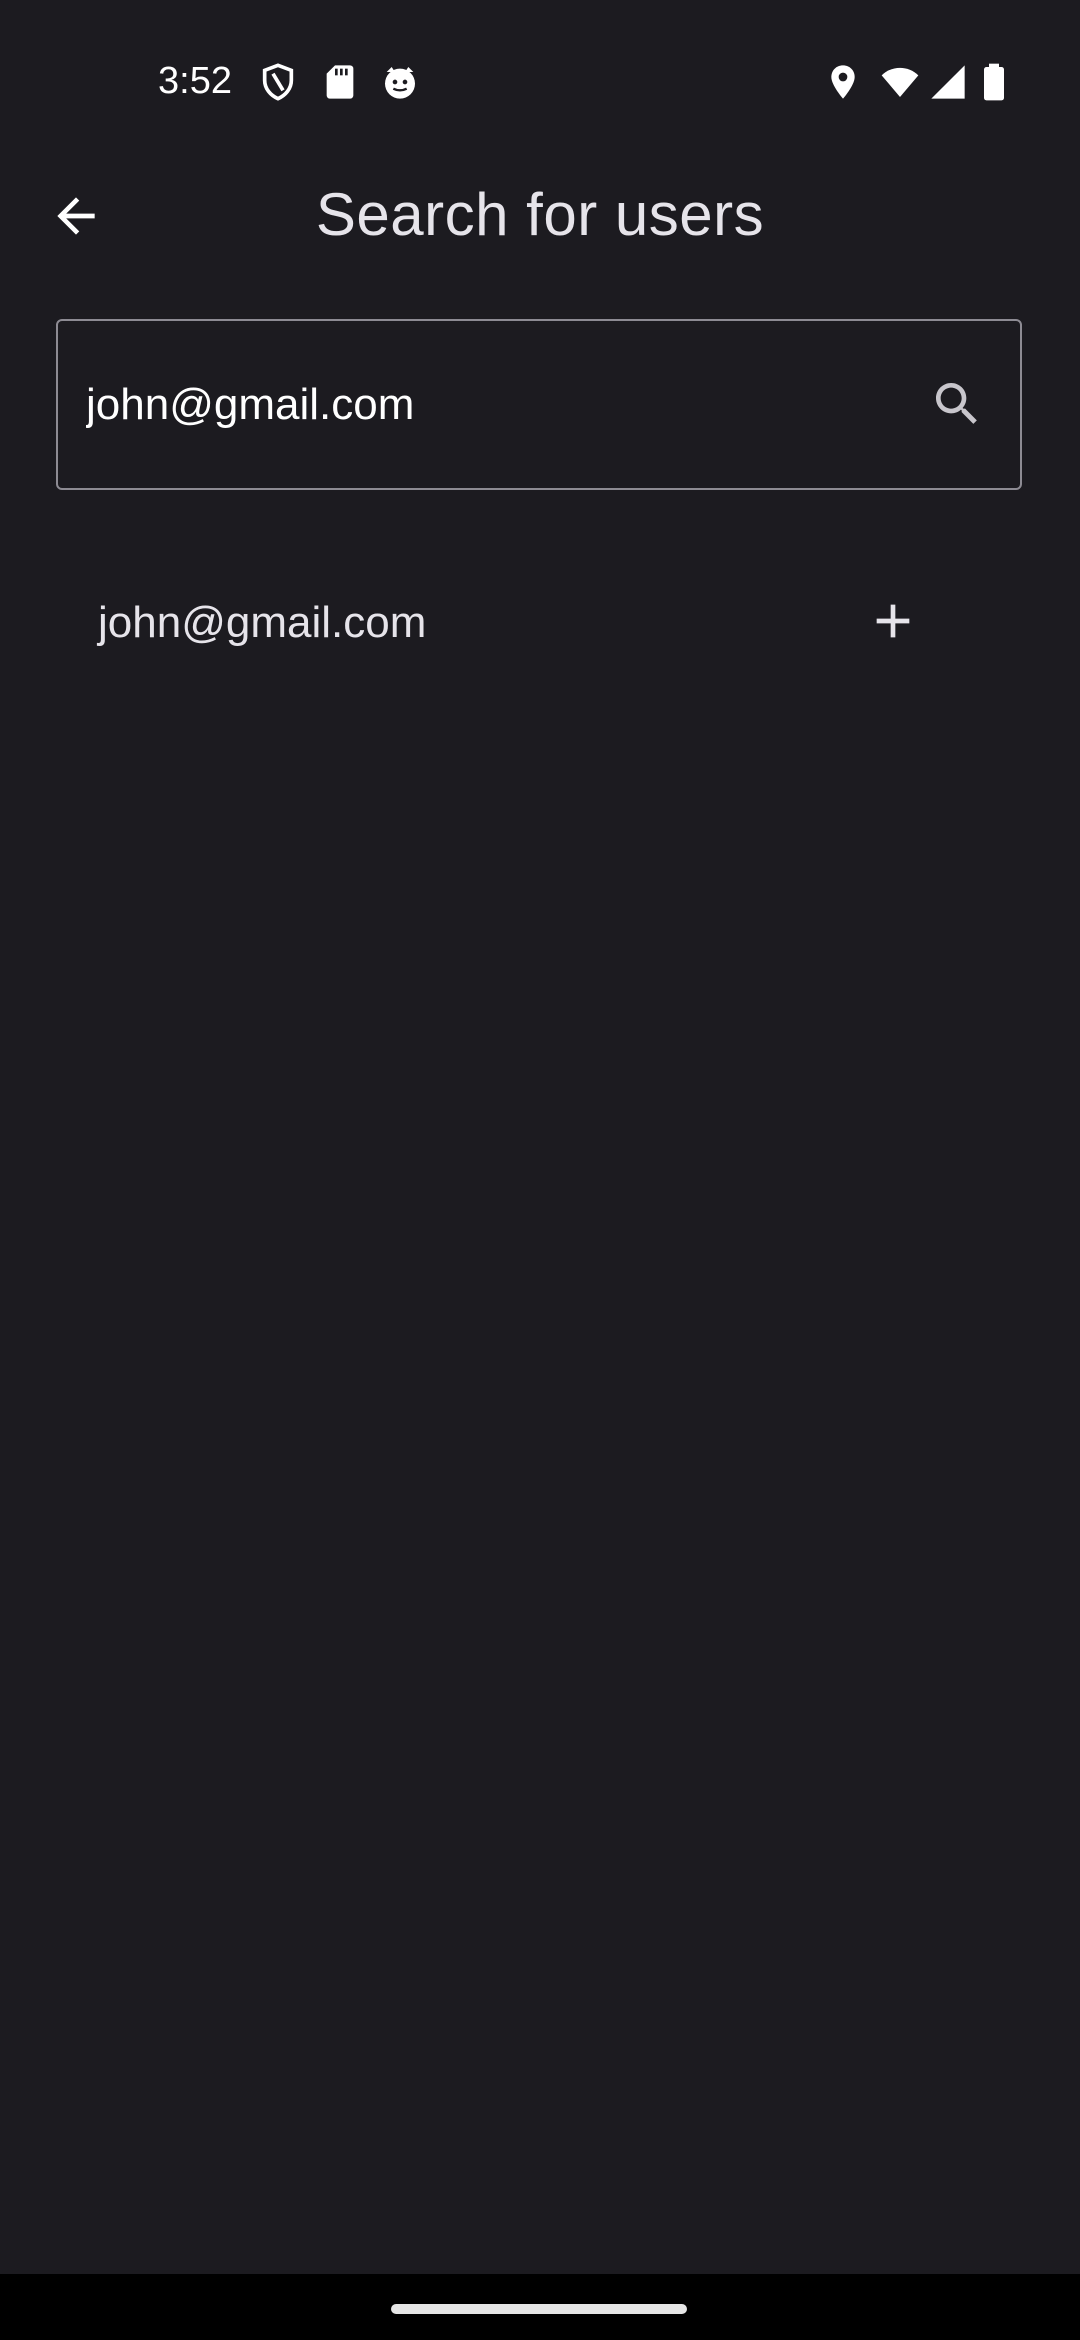 This screenshot has width=1080, height=2340. I want to click on location-icon, so click(843, 82).